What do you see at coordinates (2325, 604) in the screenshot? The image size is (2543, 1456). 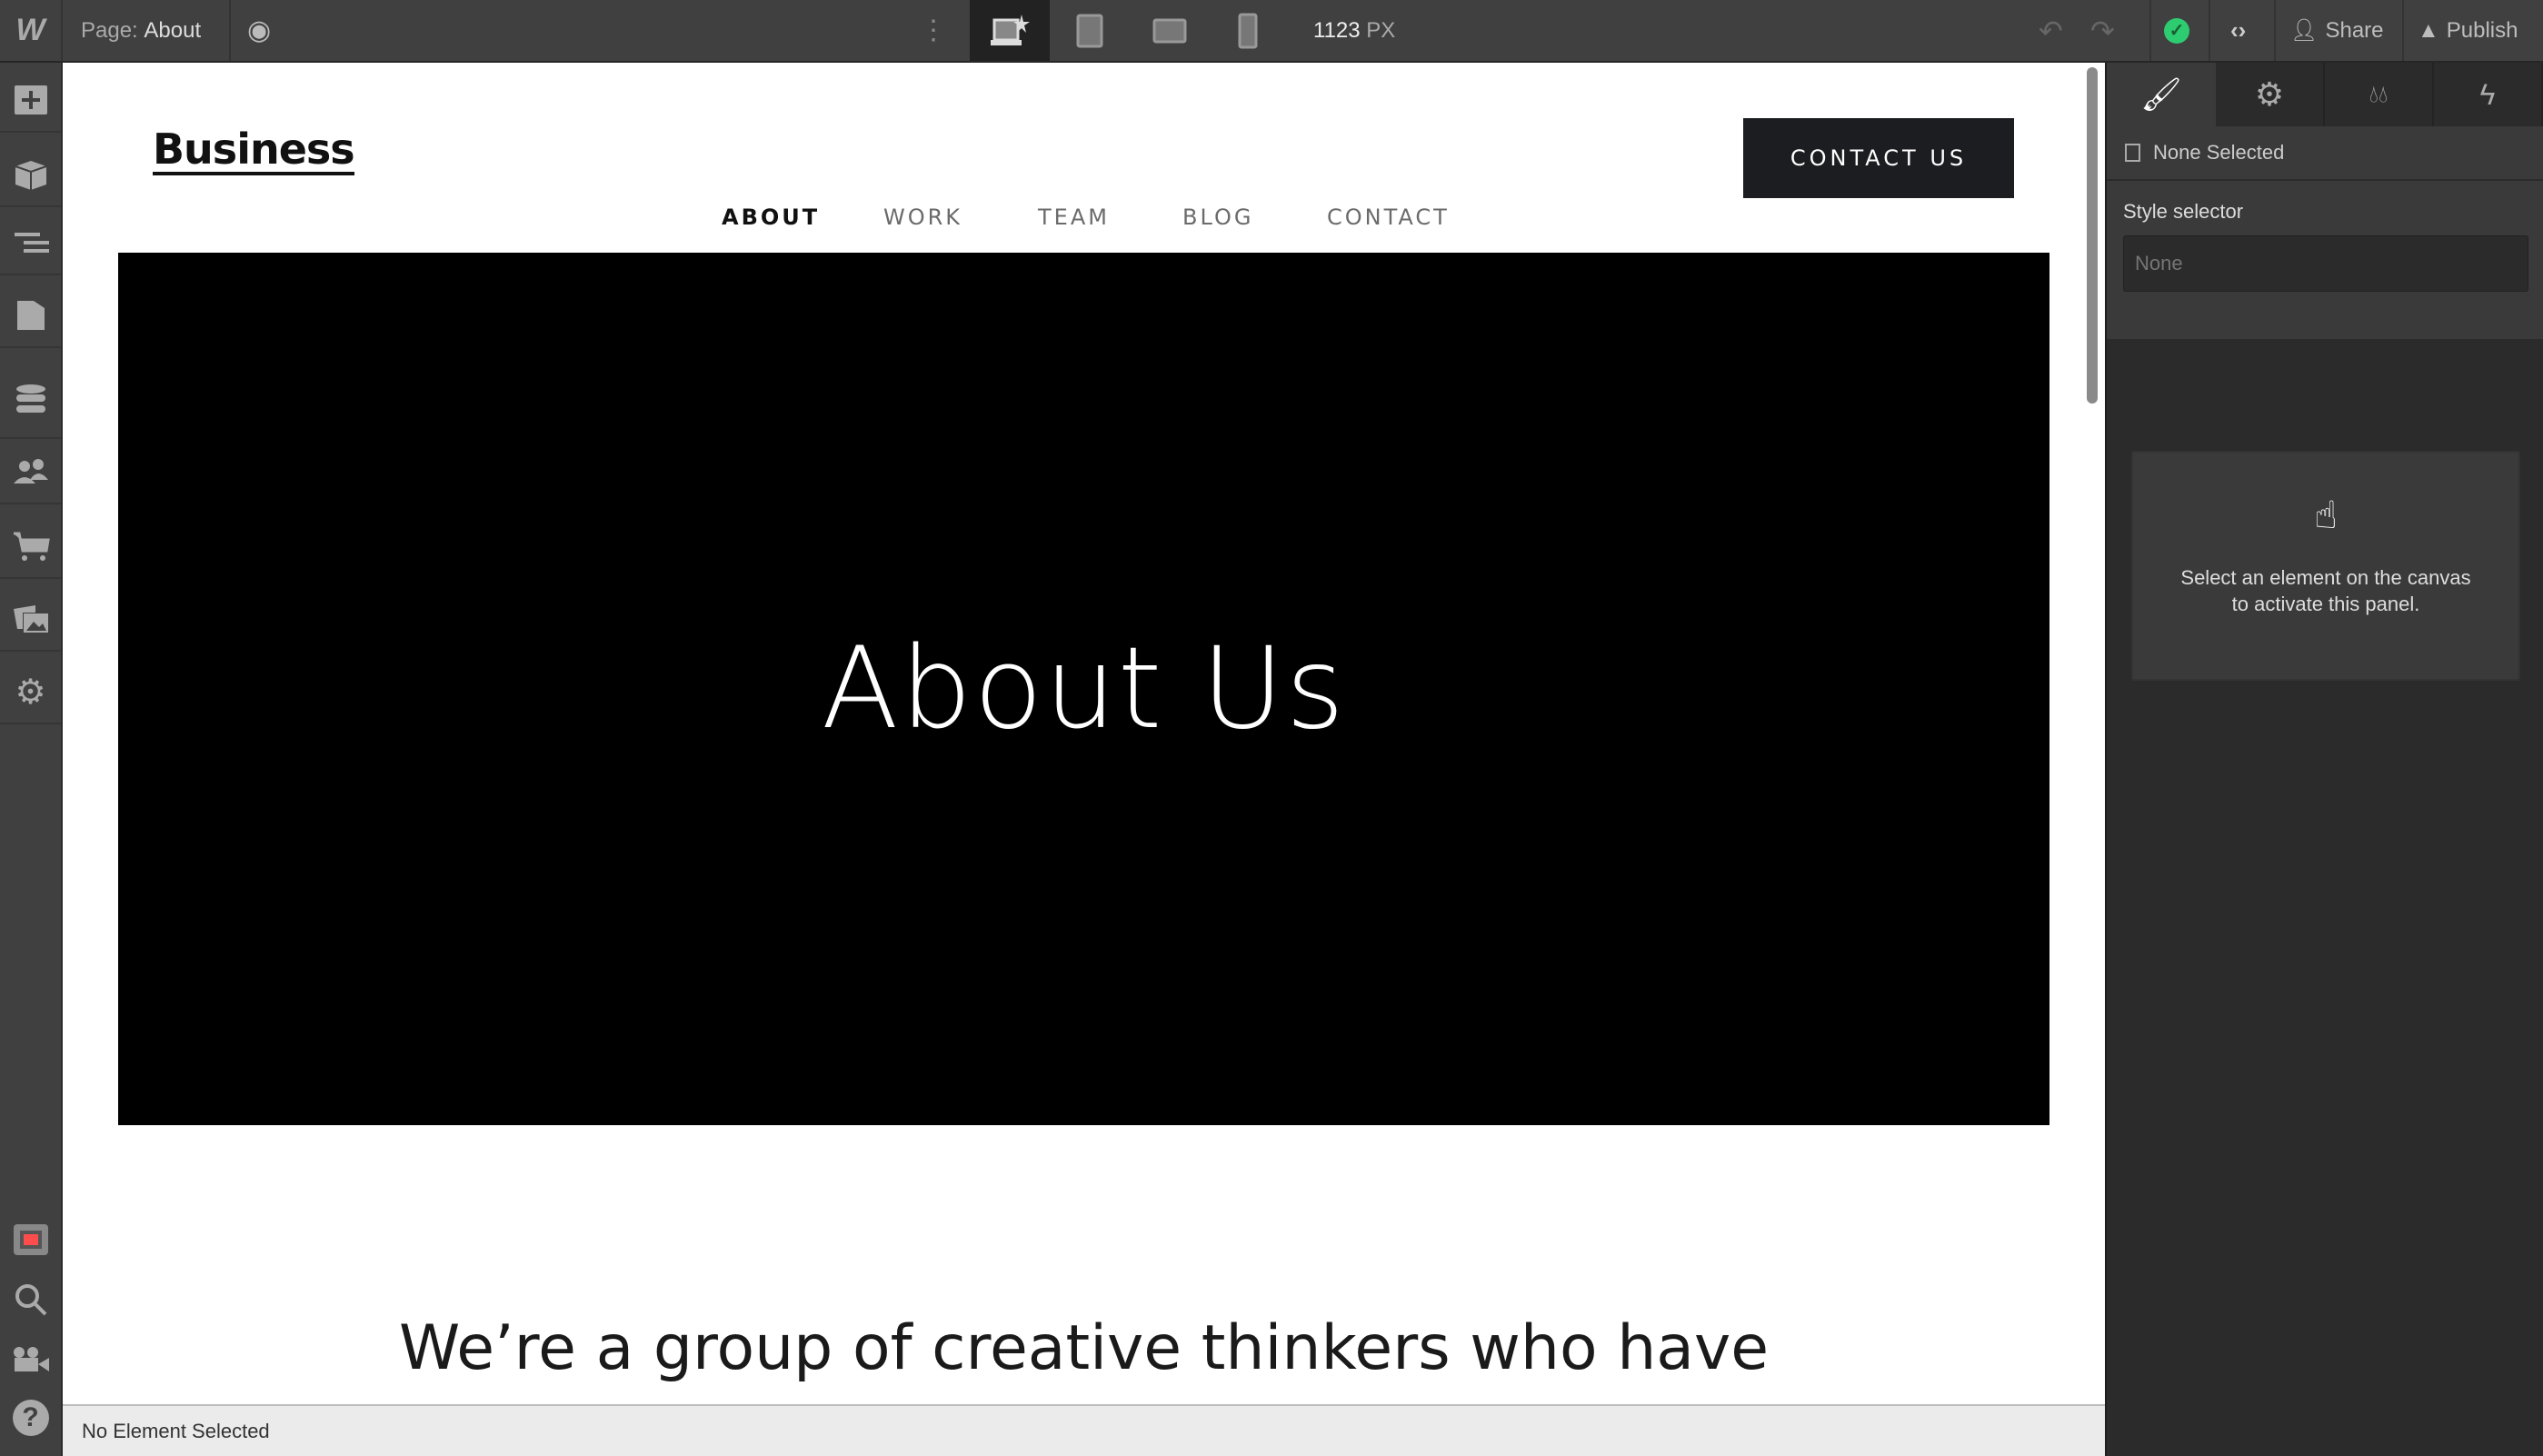 I see `empty-state-line-2: to activate this panel.` at bounding box center [2325, 604].